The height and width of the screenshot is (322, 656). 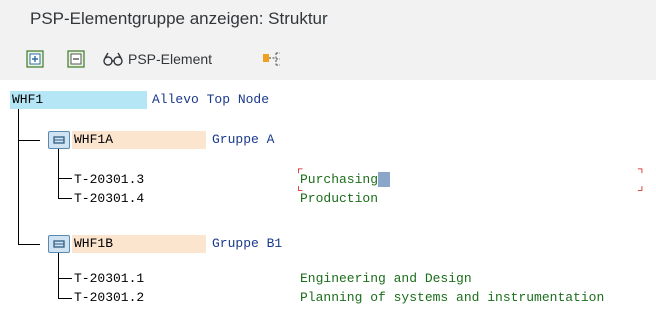 What do you see at coordinates (58, 173) in the screenshot?
I see `group-a-children-connector` at bounding box center [58, 173].